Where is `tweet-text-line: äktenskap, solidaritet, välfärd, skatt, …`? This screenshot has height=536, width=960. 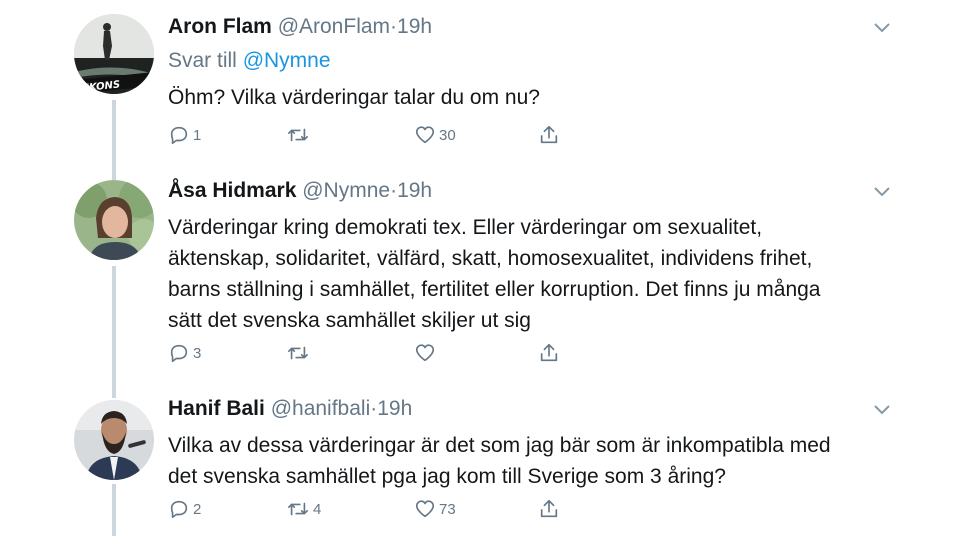 tweet-text-line: äktenskap, solidaritet, välfärd, skatt, … is located at coordinates (490, 258).